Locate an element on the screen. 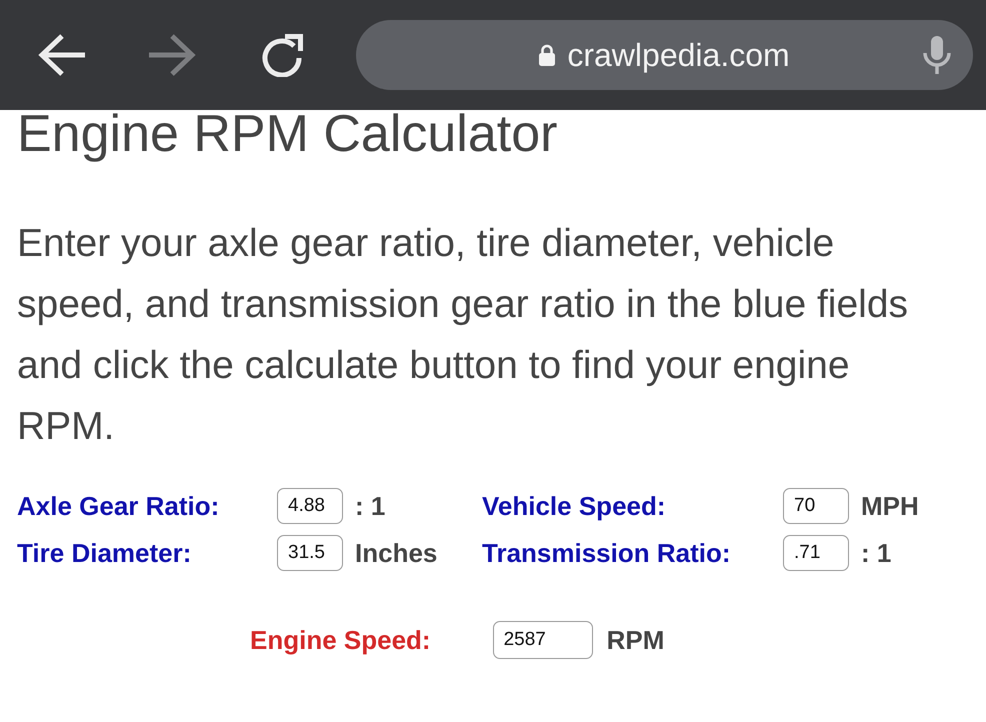 This screenshot has width=986, height=722. unit-label: Inches is located at coordinates (396, 553).